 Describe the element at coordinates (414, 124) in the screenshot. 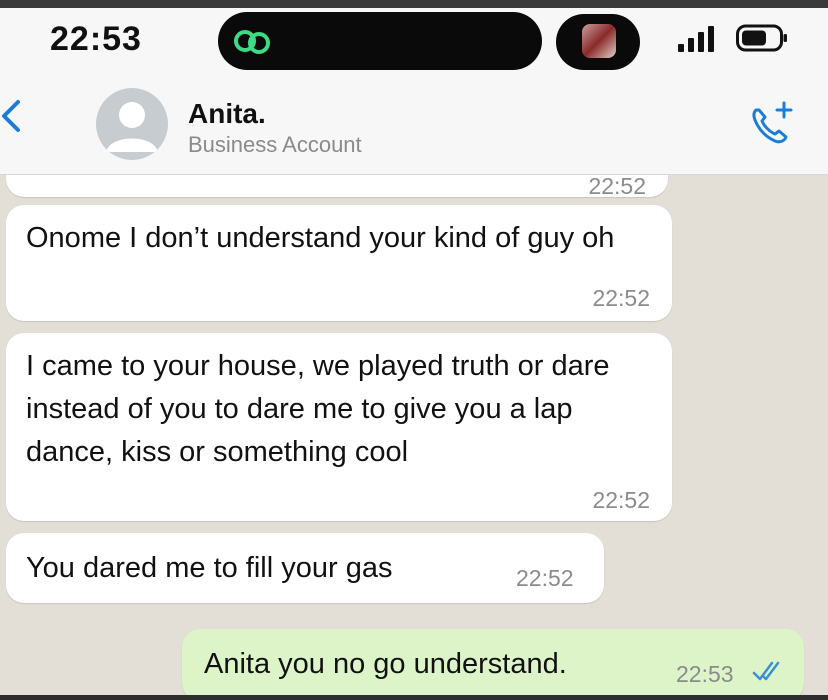

I see `chat-header: Anita. Business Account` at that location.